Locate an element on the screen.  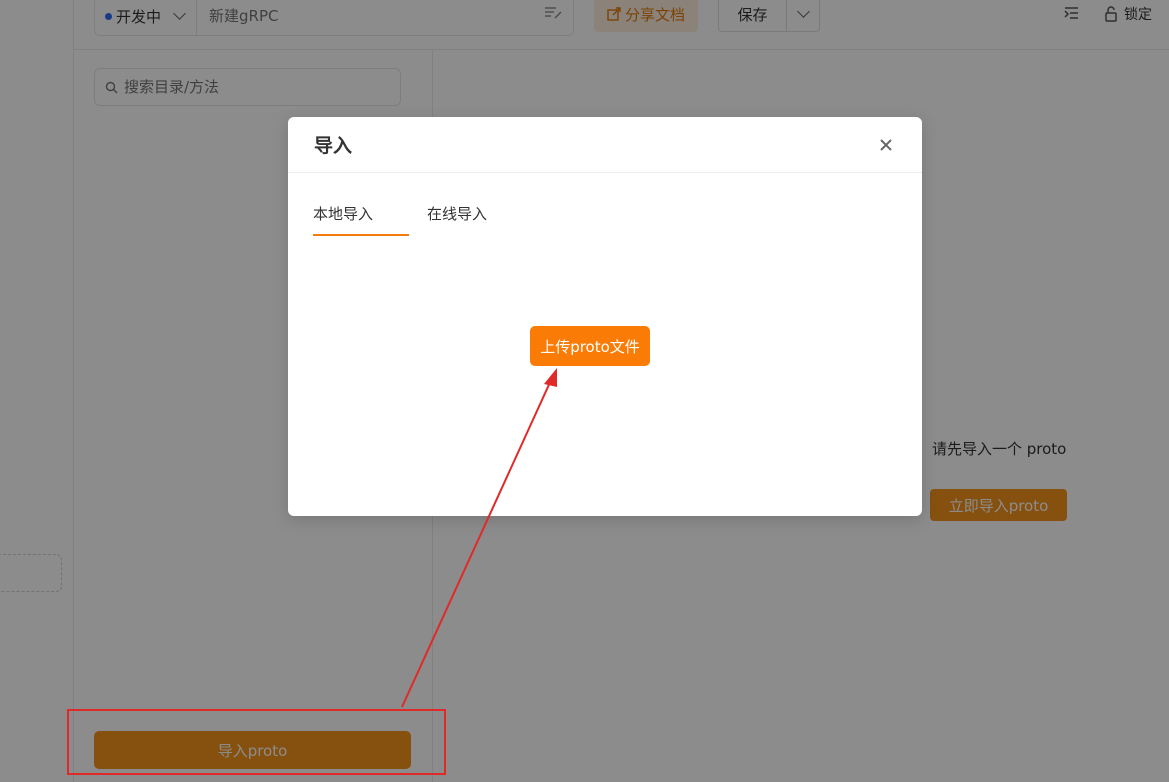
import-tabs: 本地导入 在线导入 is located at coordinates (400, 219).